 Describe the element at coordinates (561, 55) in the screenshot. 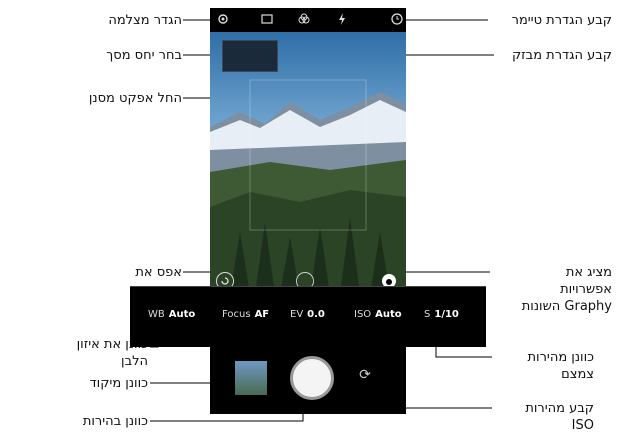

I see `label-flash: קבע הגדרת מבזק` at that location.